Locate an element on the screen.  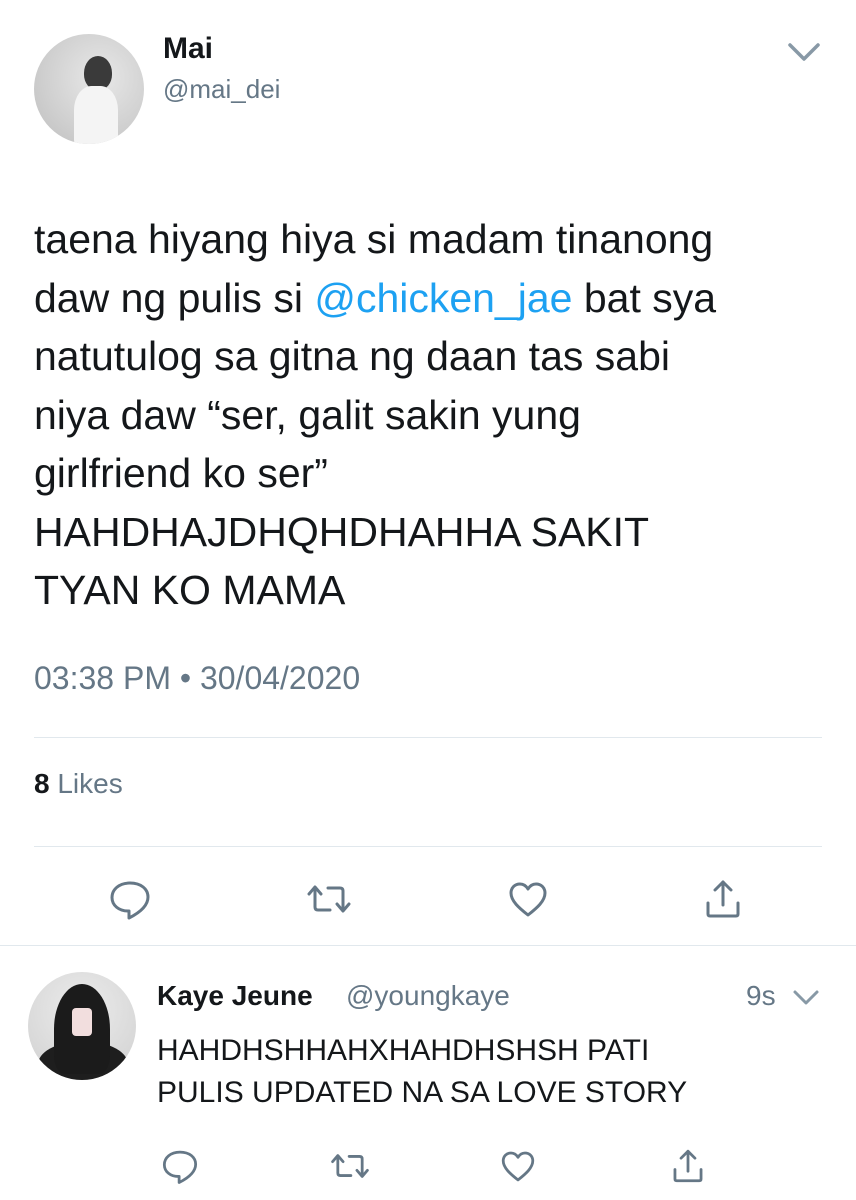
likes-count: 8 is located at coordinates (42, 783).